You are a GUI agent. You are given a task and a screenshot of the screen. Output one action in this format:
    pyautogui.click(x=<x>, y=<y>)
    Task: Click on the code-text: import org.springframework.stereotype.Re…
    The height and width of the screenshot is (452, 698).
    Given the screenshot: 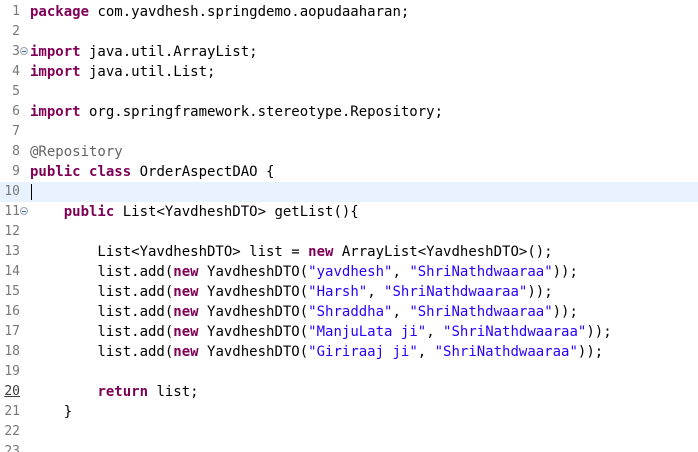 What is the action you would take?
    pyautogui.click(x=236, y=112)
    